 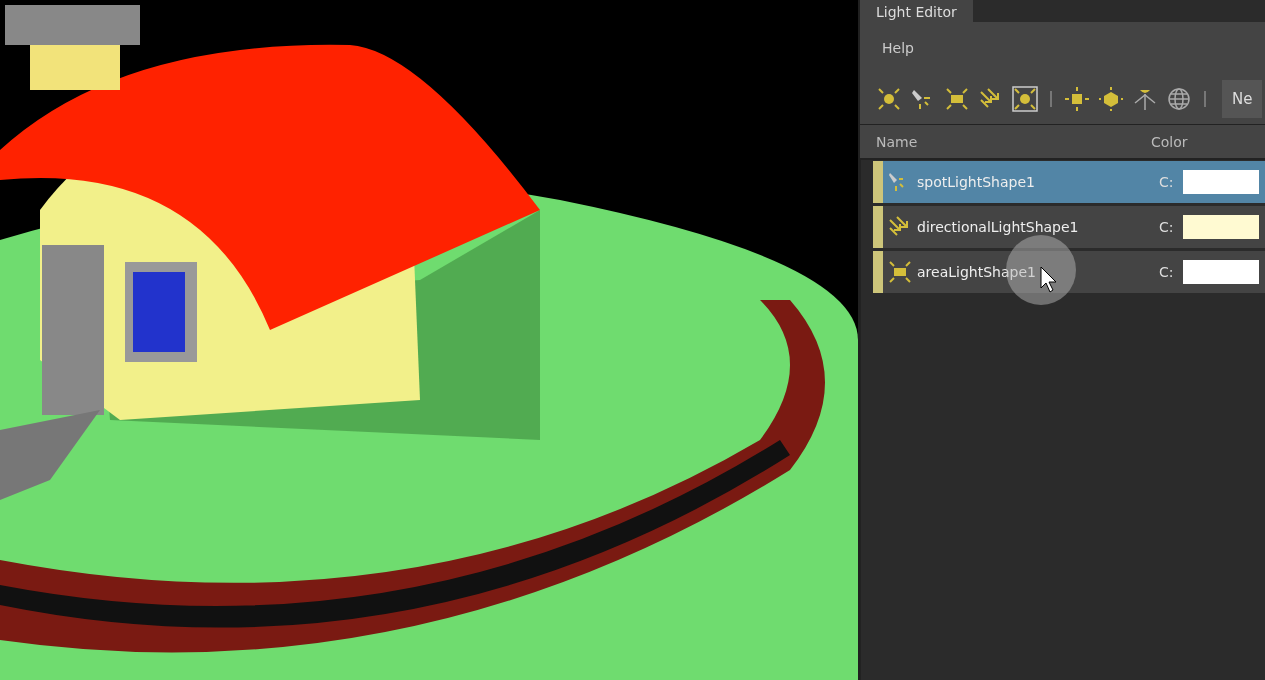 I want to click on point-light-icon, so click(x=889, y=99).